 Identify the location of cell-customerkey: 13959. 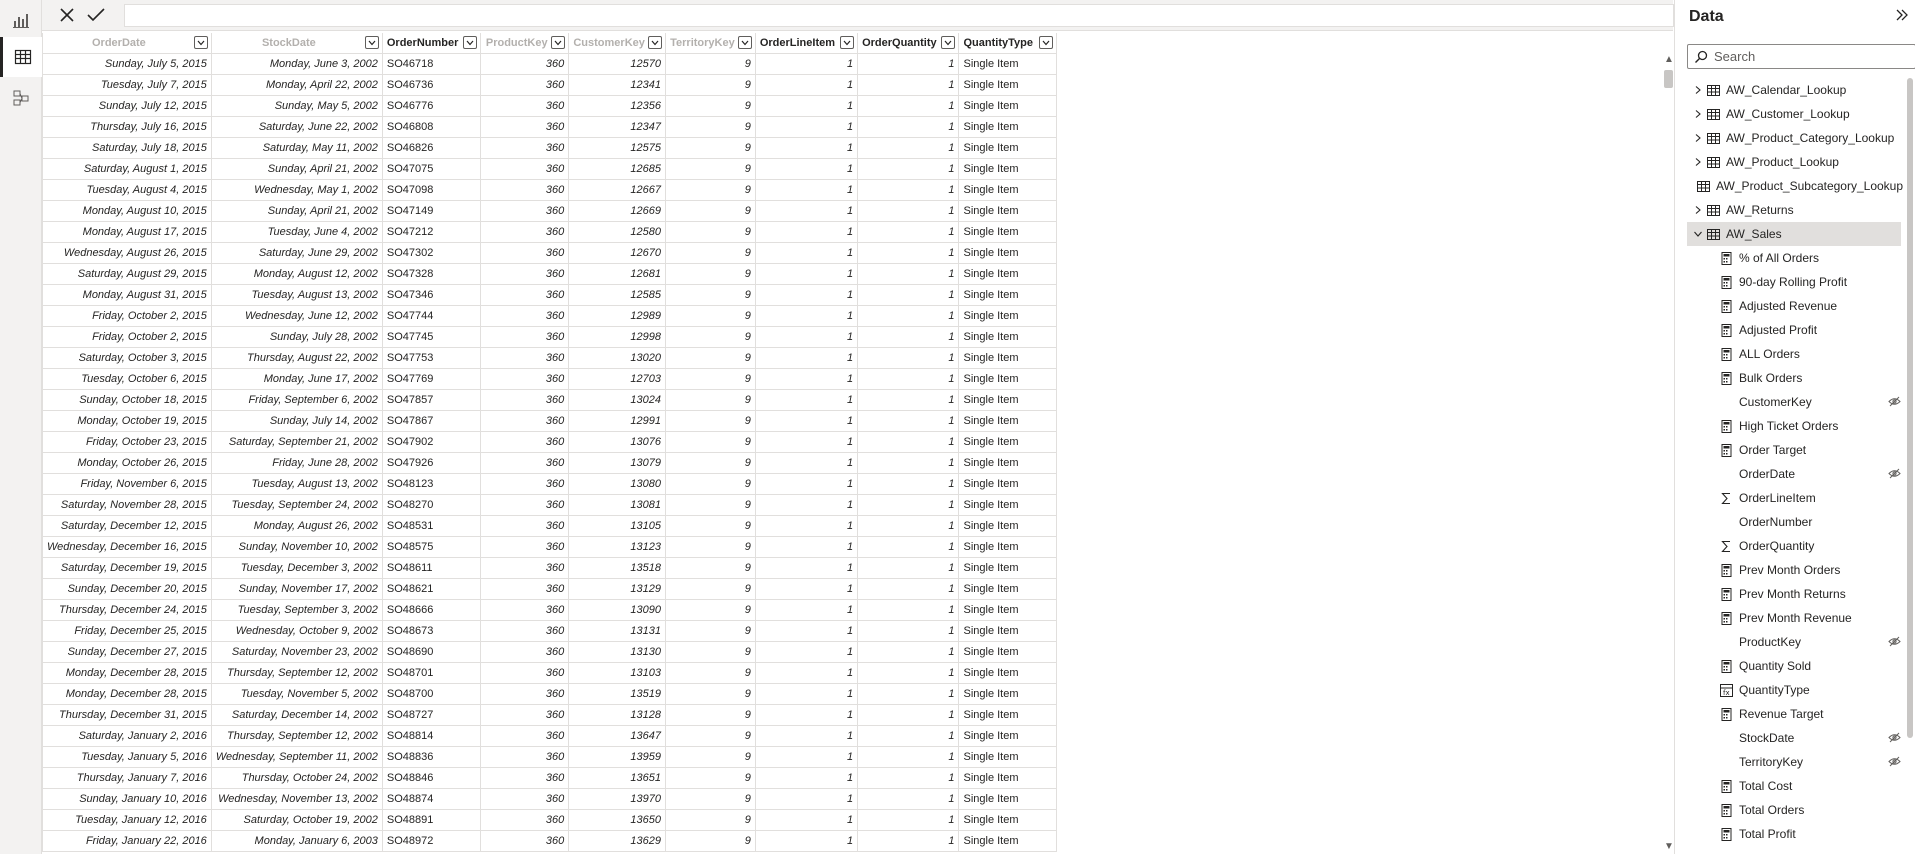
(617, 756).